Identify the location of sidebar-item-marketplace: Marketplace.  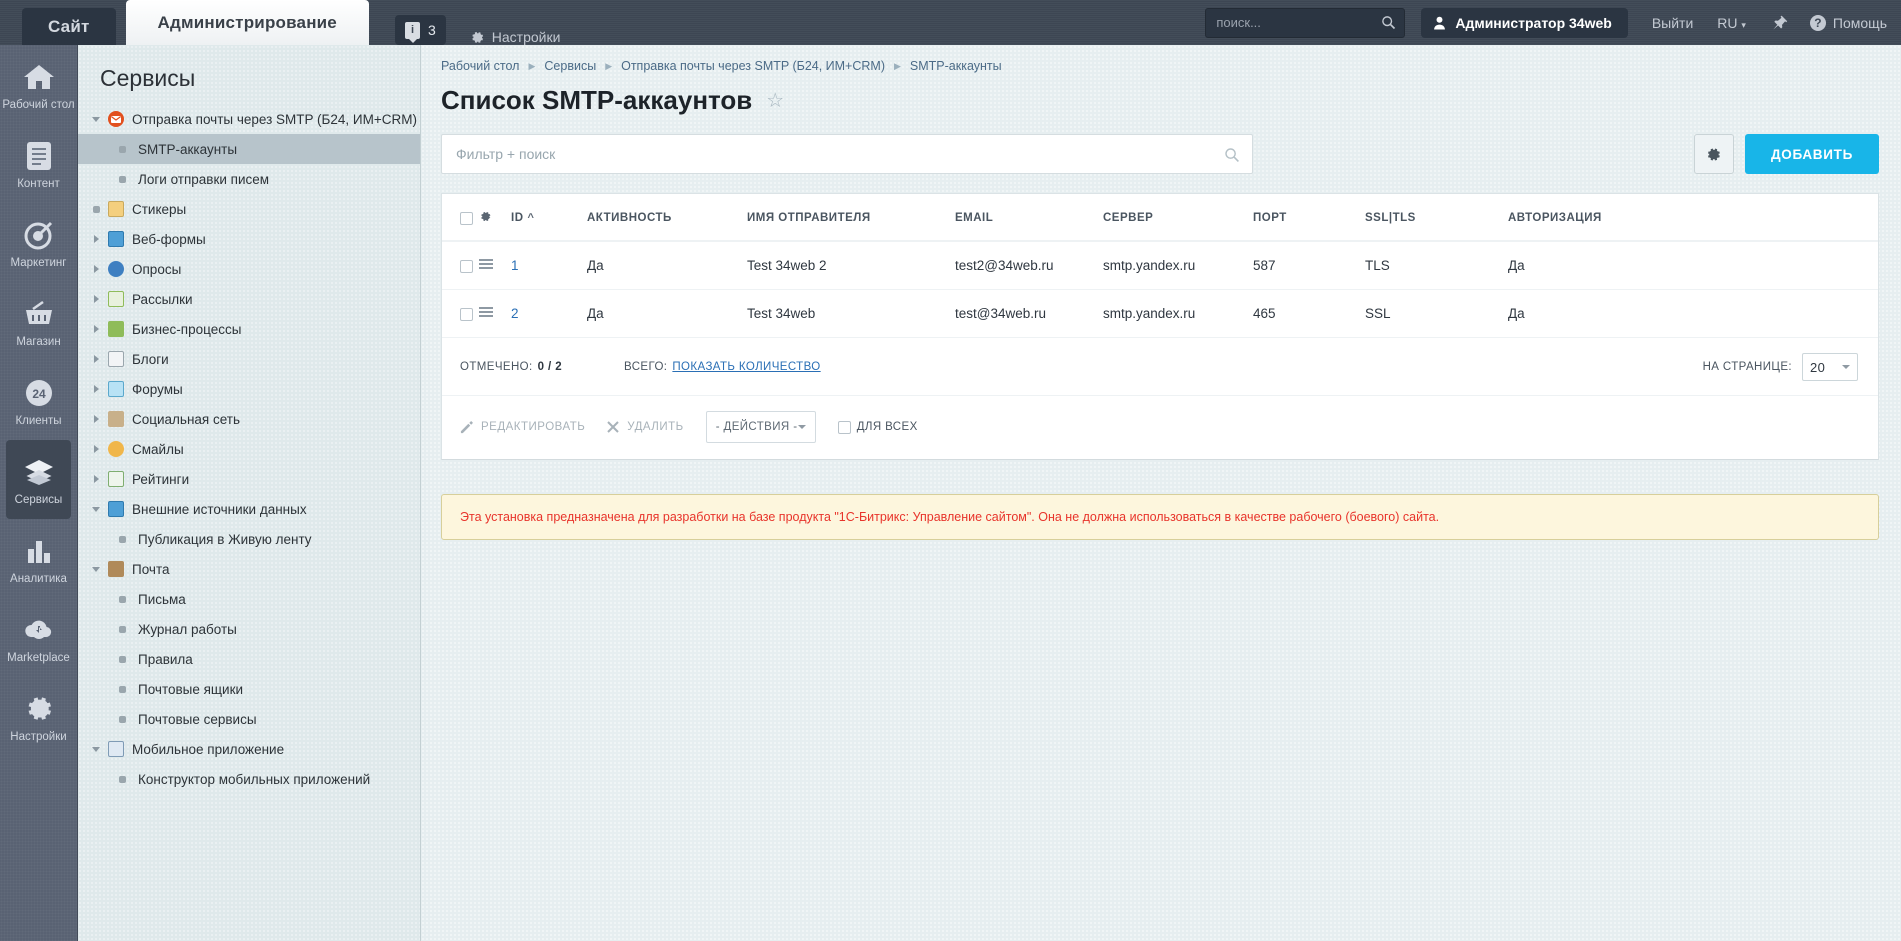
(38, 637).